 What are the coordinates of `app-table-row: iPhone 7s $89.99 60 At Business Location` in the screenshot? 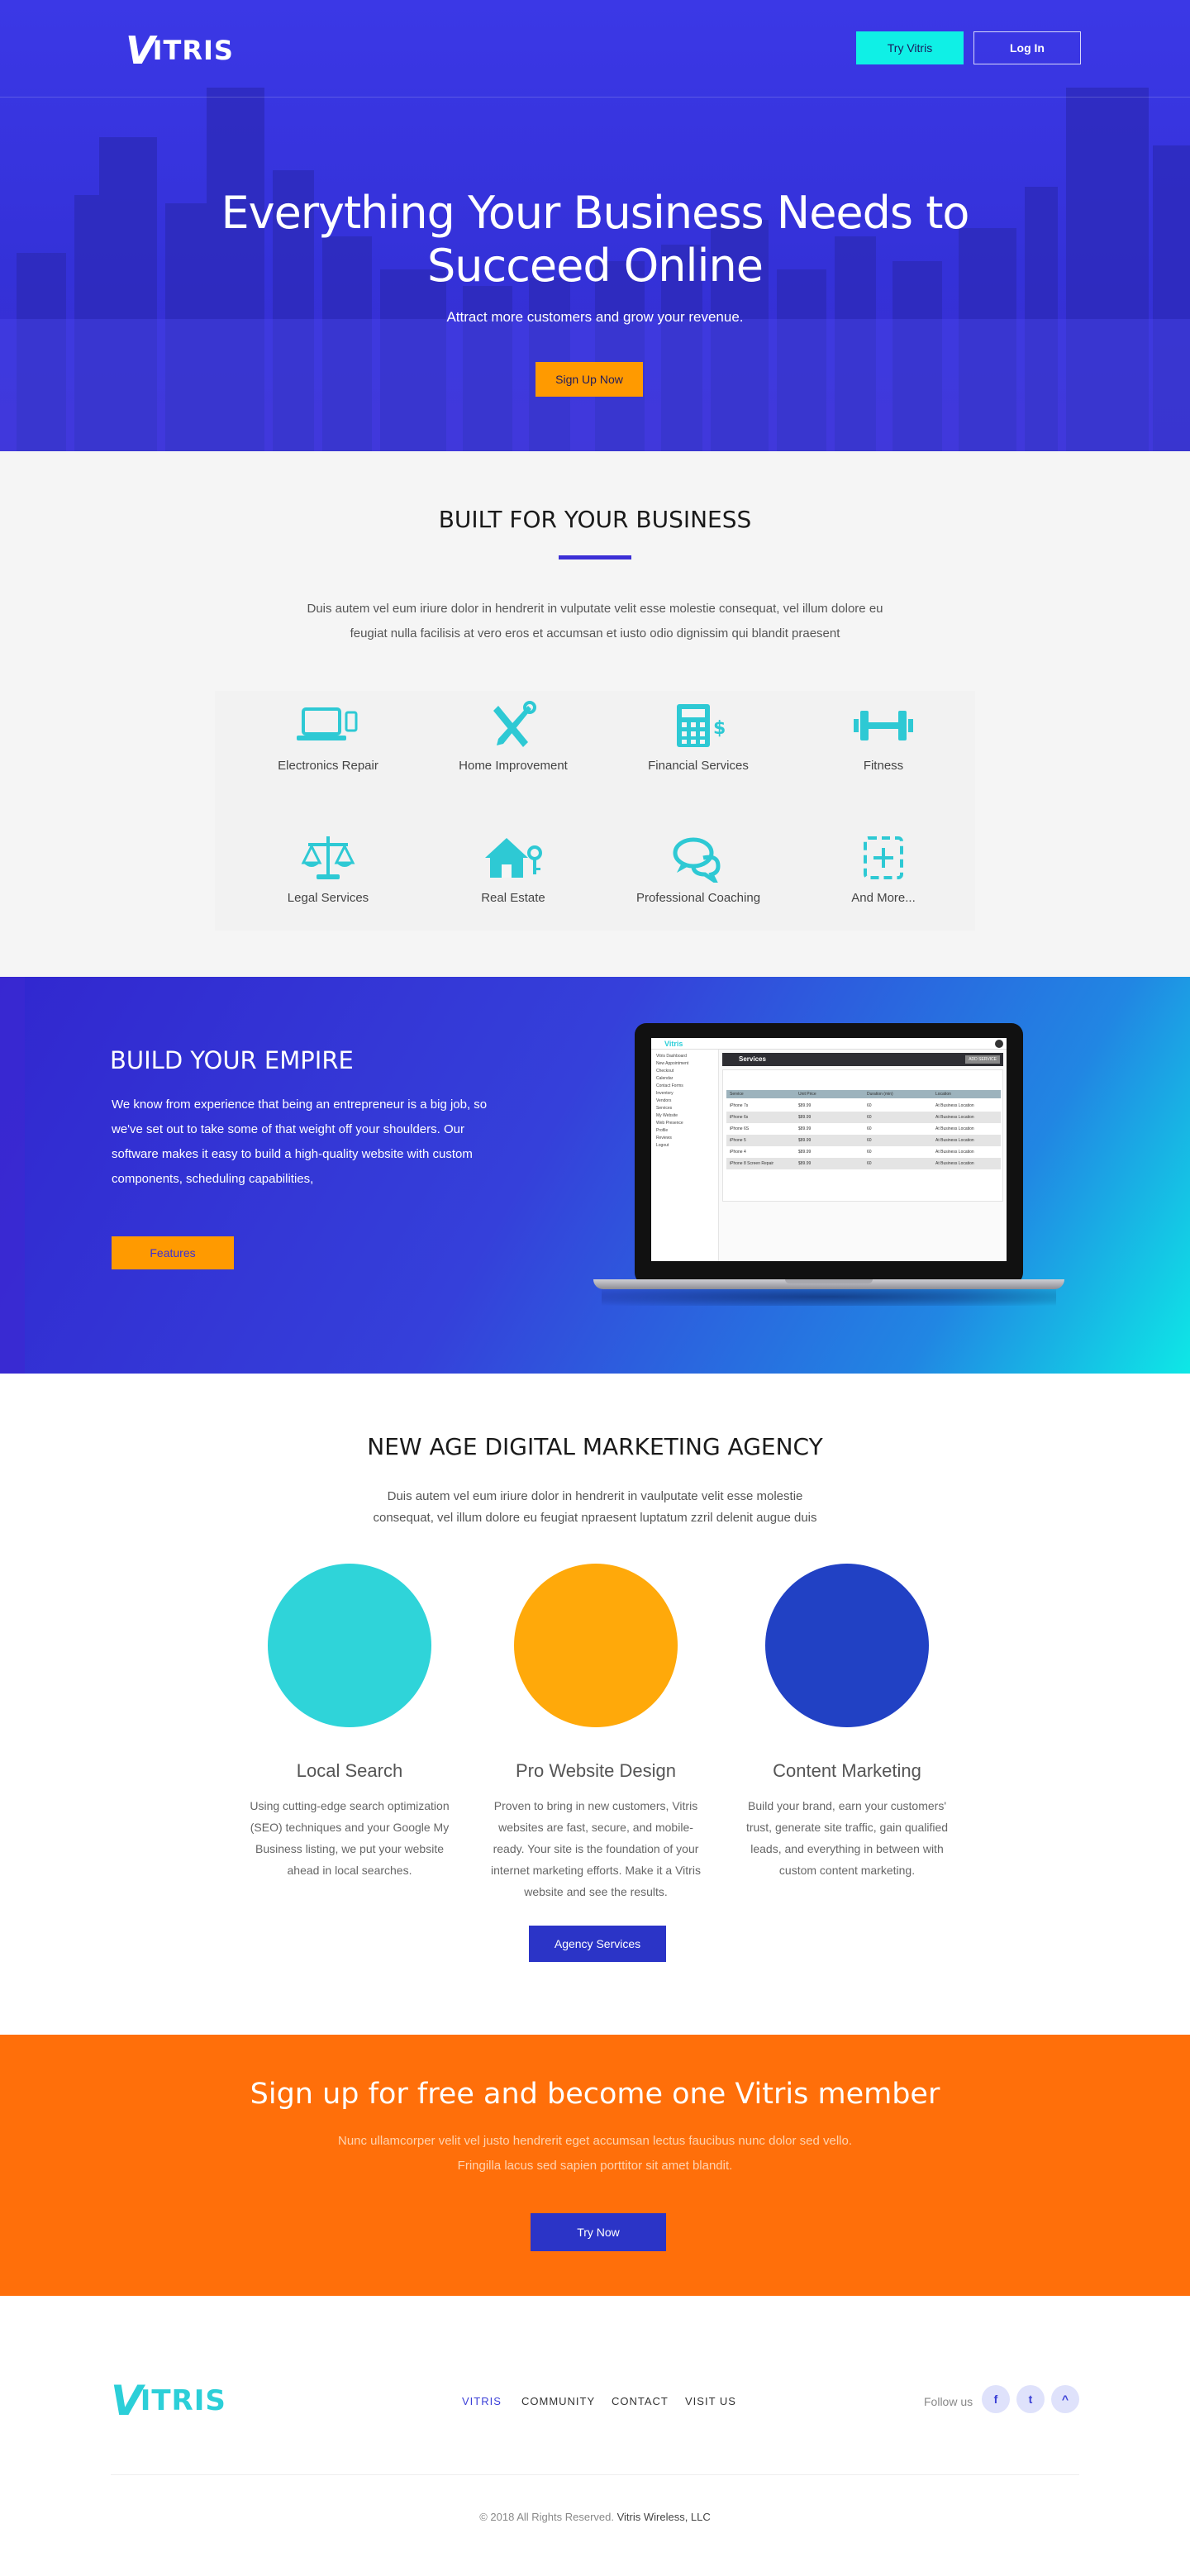 It's located at (863, 1106).